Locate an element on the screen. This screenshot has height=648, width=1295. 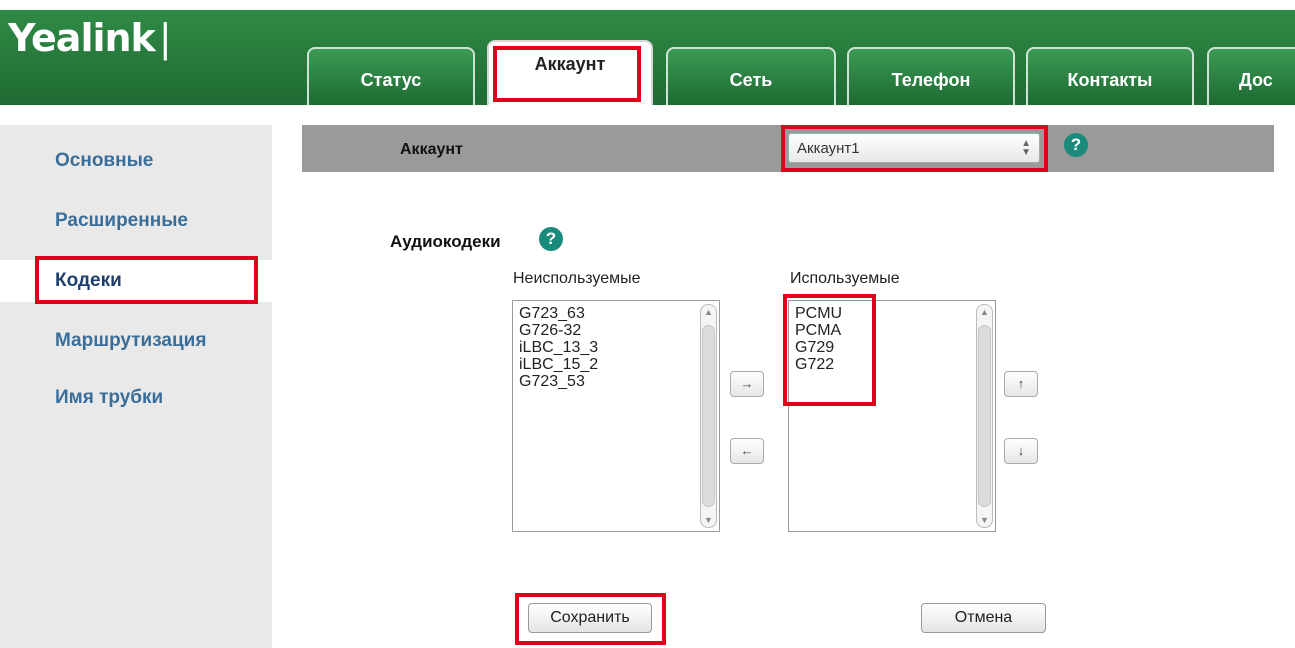
yealink-logo: Yealink | is located at coordinates (90, 38).